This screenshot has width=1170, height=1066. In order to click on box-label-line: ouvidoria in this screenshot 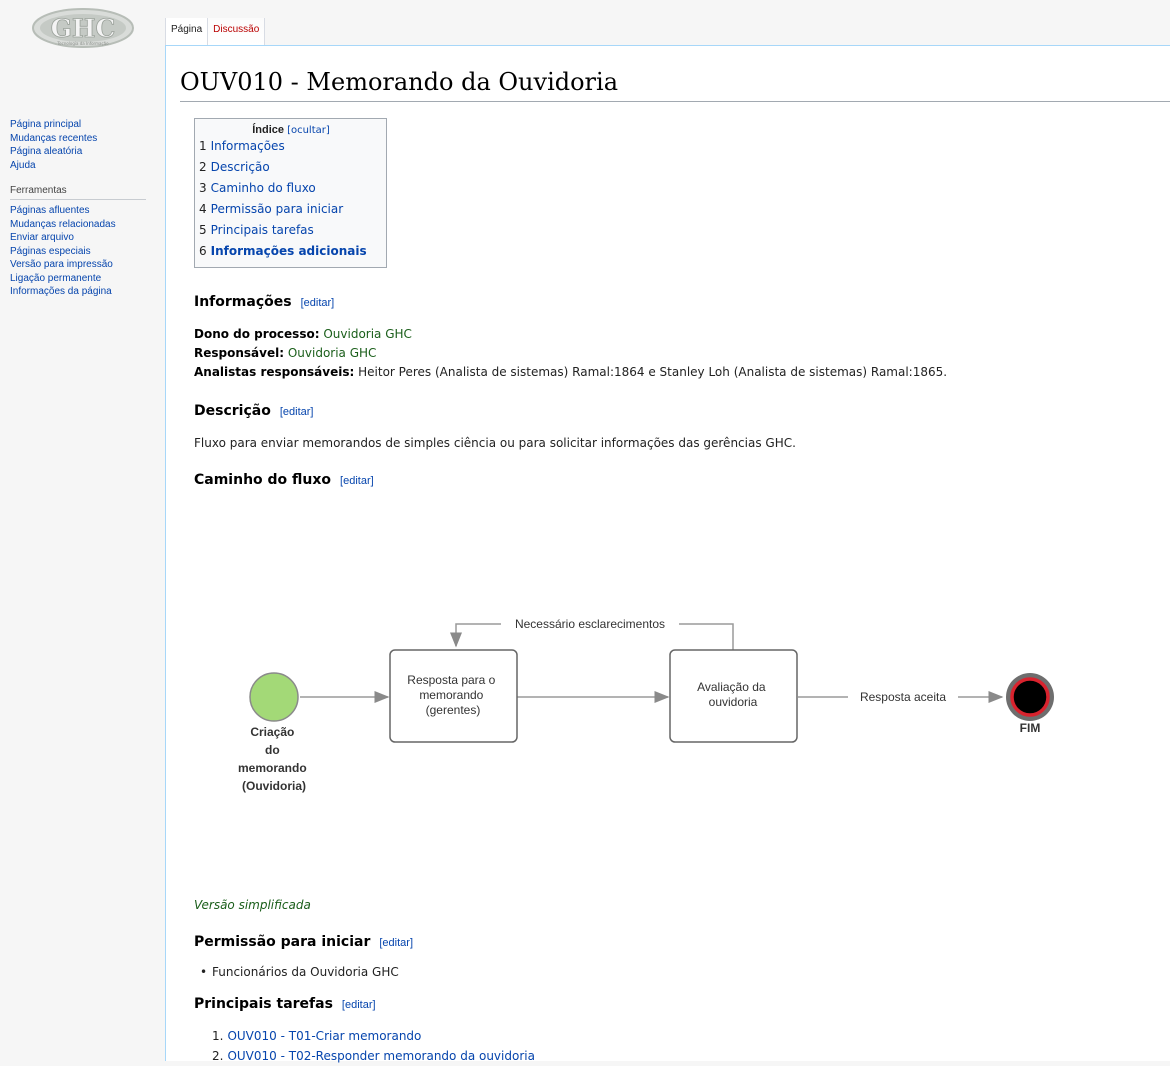, I will do `click(733, 702)`.